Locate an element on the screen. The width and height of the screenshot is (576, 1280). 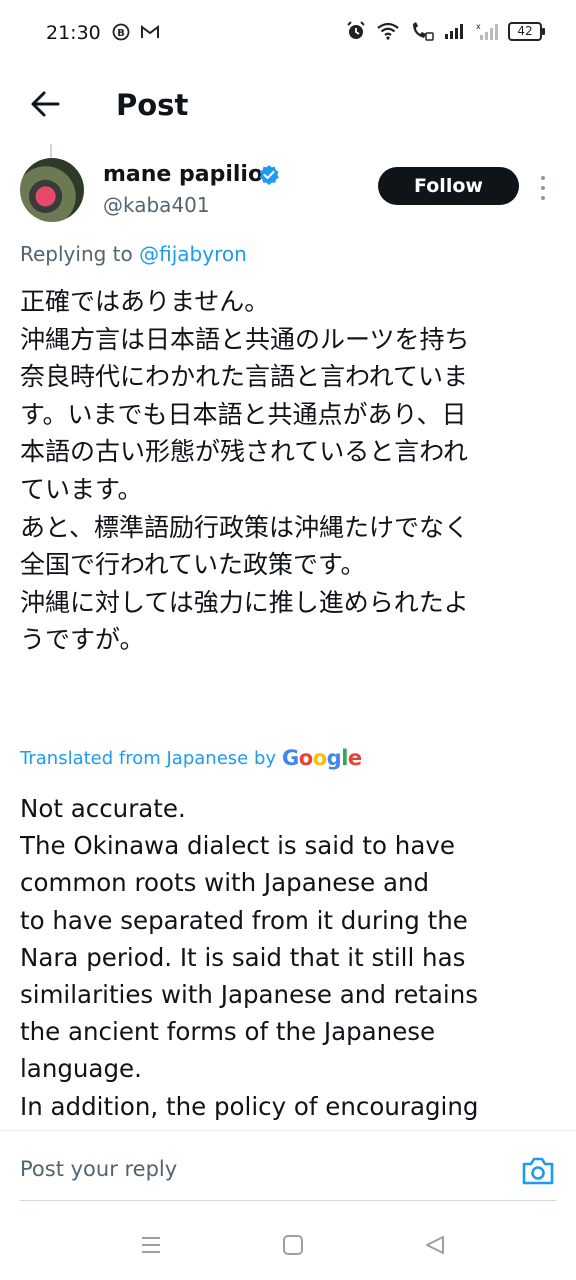
system-nav-bar is located at coordinates (288, 1245).